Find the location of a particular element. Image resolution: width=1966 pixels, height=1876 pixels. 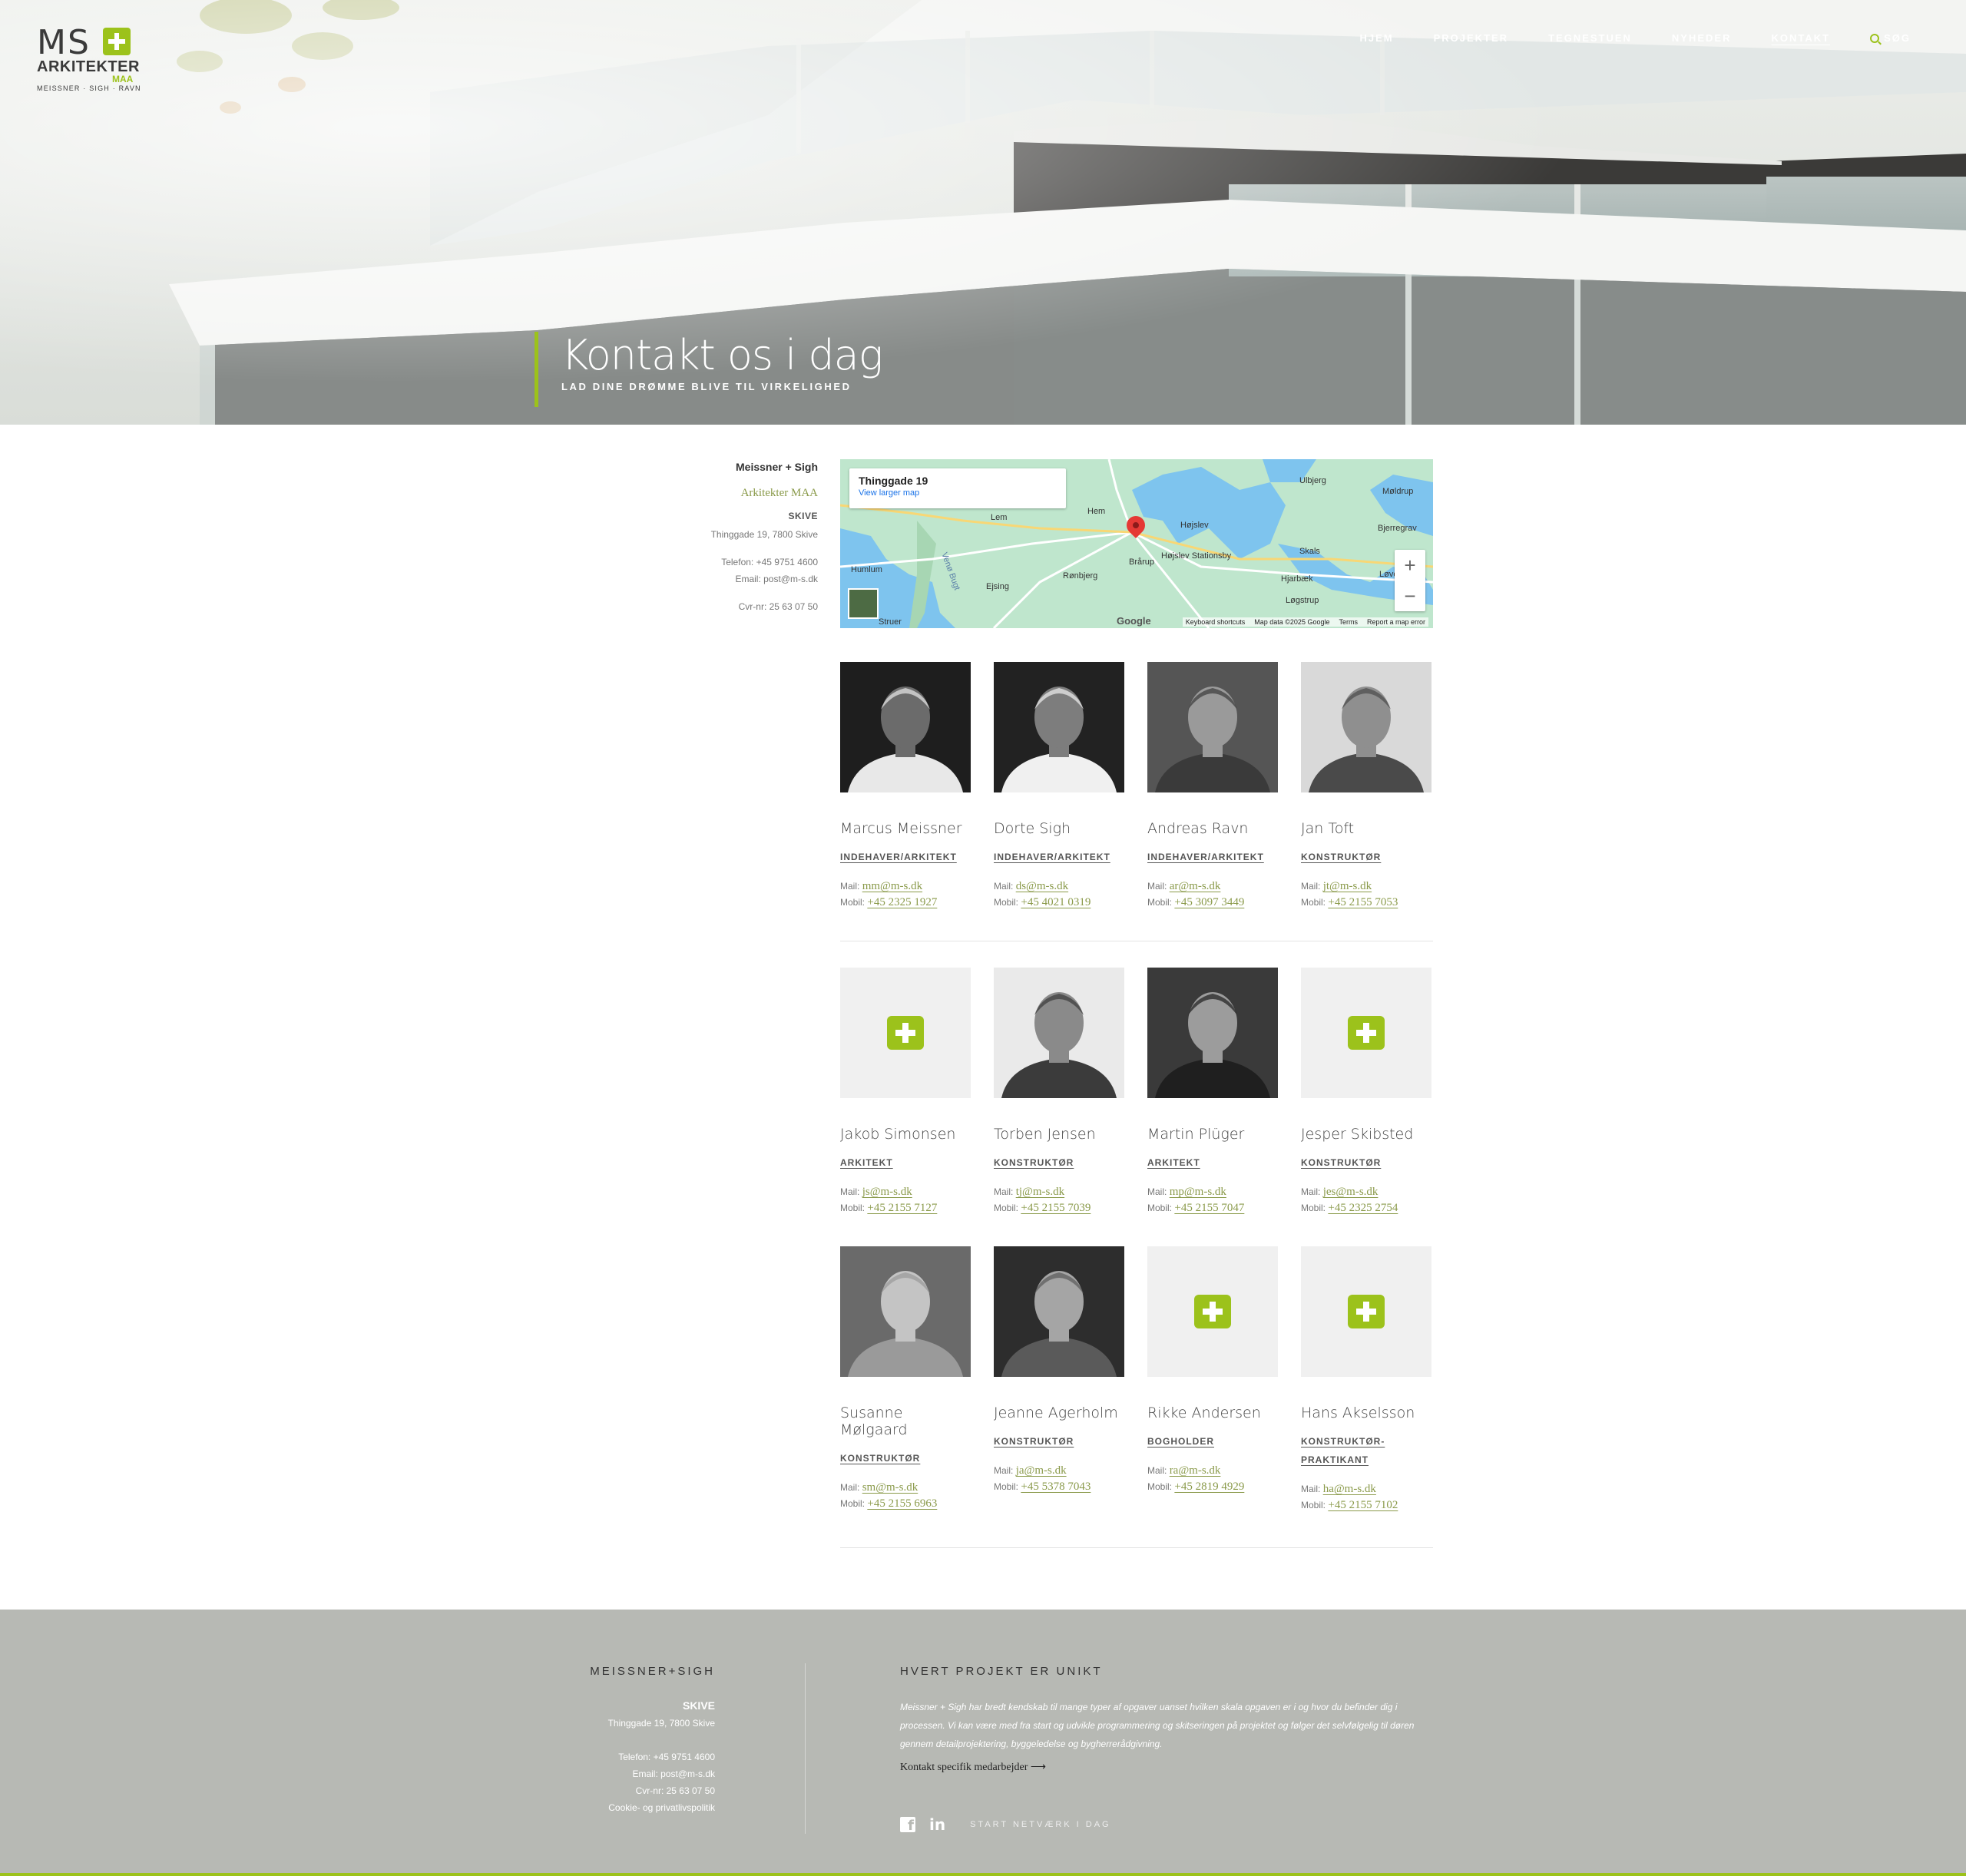

staff-role: BOGHOLDER is located at coordinates (1212, 1442).